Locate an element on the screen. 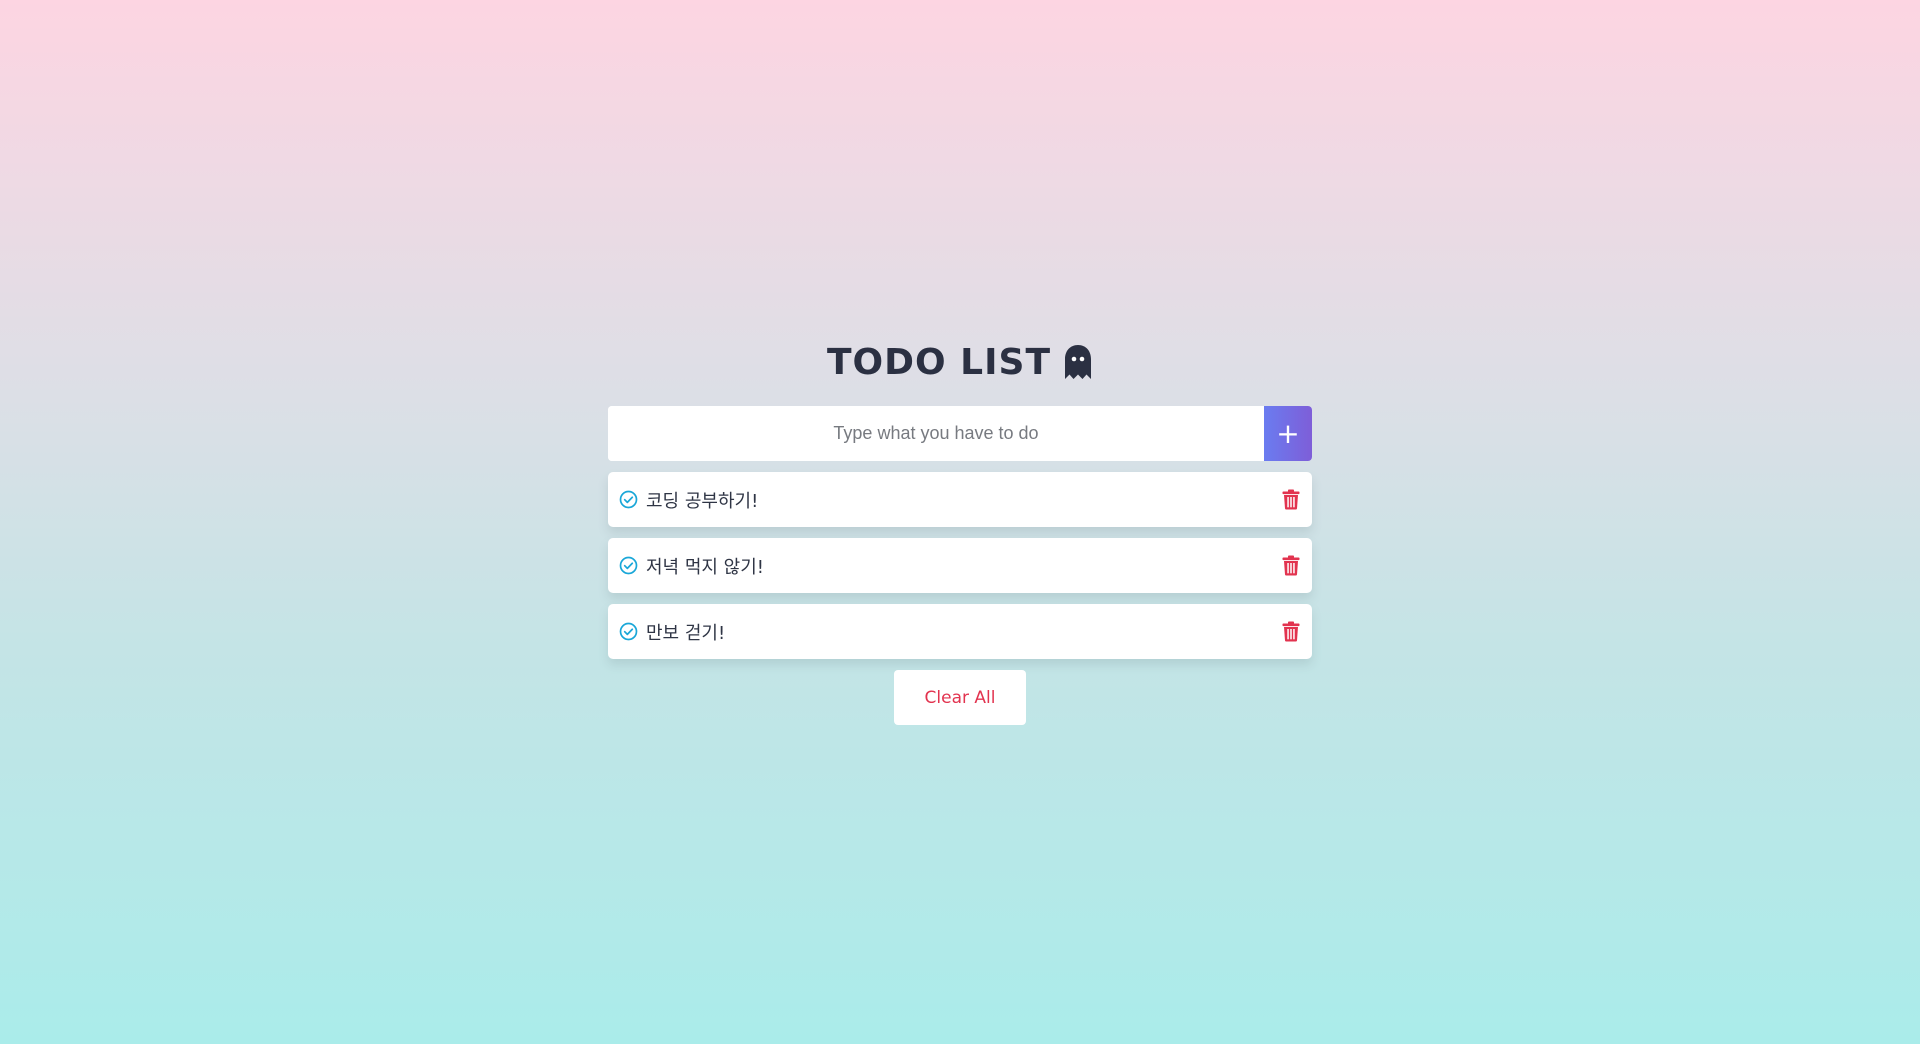 Image resolution: width=1920 pixels, height=1044 pixels. footer: Clear All is located at coordinates (960, 697).